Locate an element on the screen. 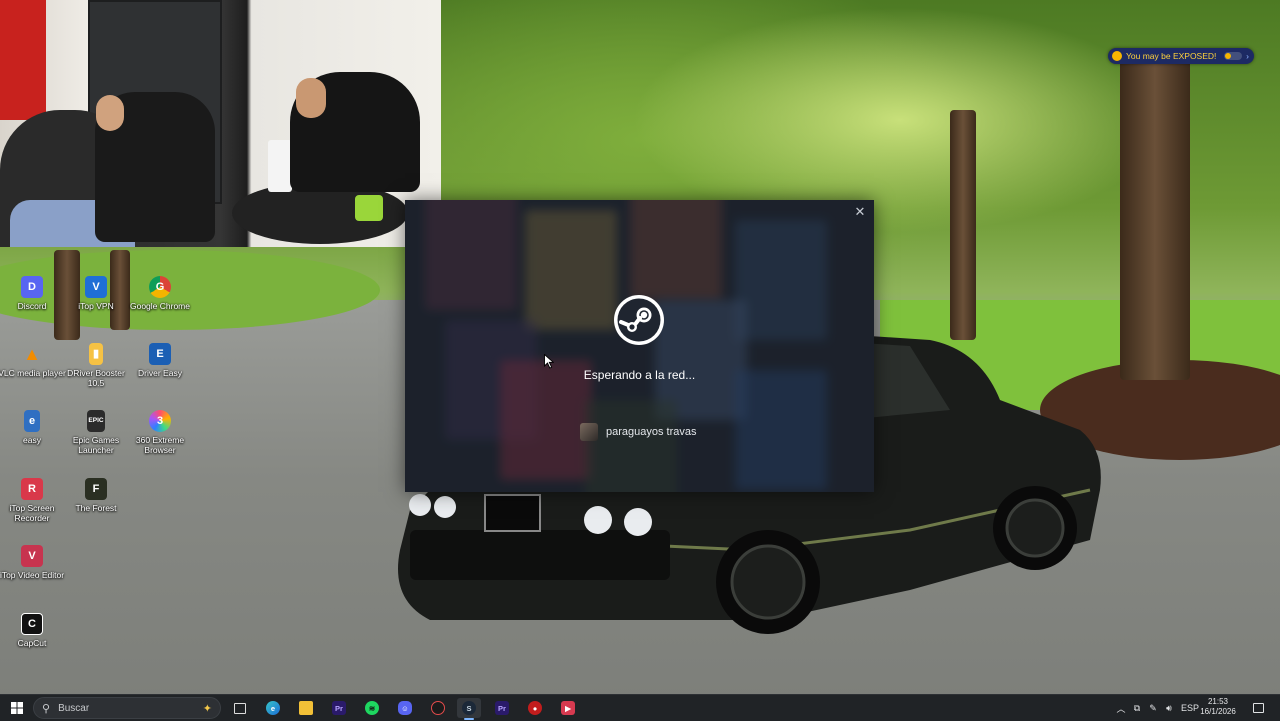 The width and height of the screenshot is (1280, 721). desktop-icon-vlc: ▲ VLC media player is located at coordinates (34, 360).